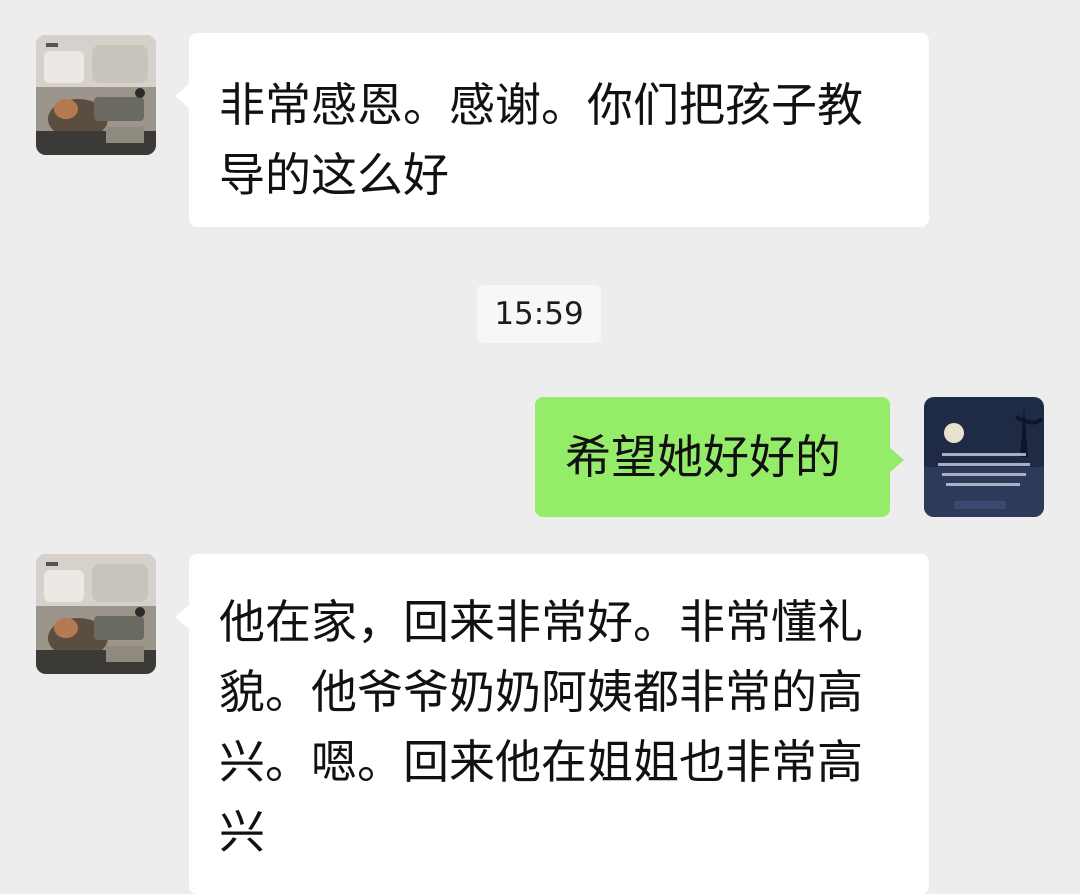 The image size is (1080, 894). What do you see at coordinates (703, 457) in the screenshot?
I see `message-text: 希望她好好的` at bounding box center [703, 457].